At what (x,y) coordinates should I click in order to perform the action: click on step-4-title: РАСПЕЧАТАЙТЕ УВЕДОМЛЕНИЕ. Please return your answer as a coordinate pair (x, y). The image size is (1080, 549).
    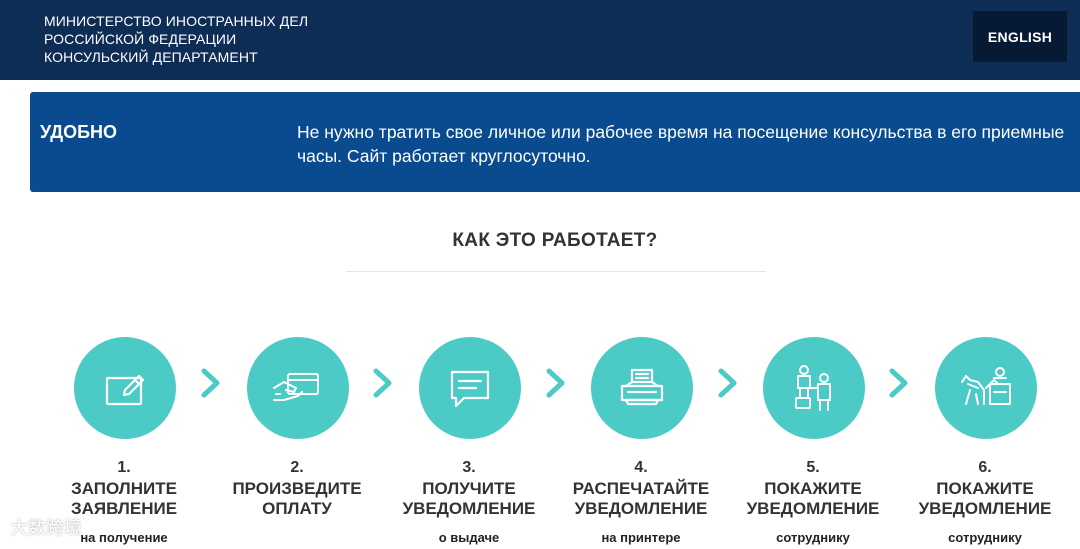
    Looking at the image, I should click on (641, 499).